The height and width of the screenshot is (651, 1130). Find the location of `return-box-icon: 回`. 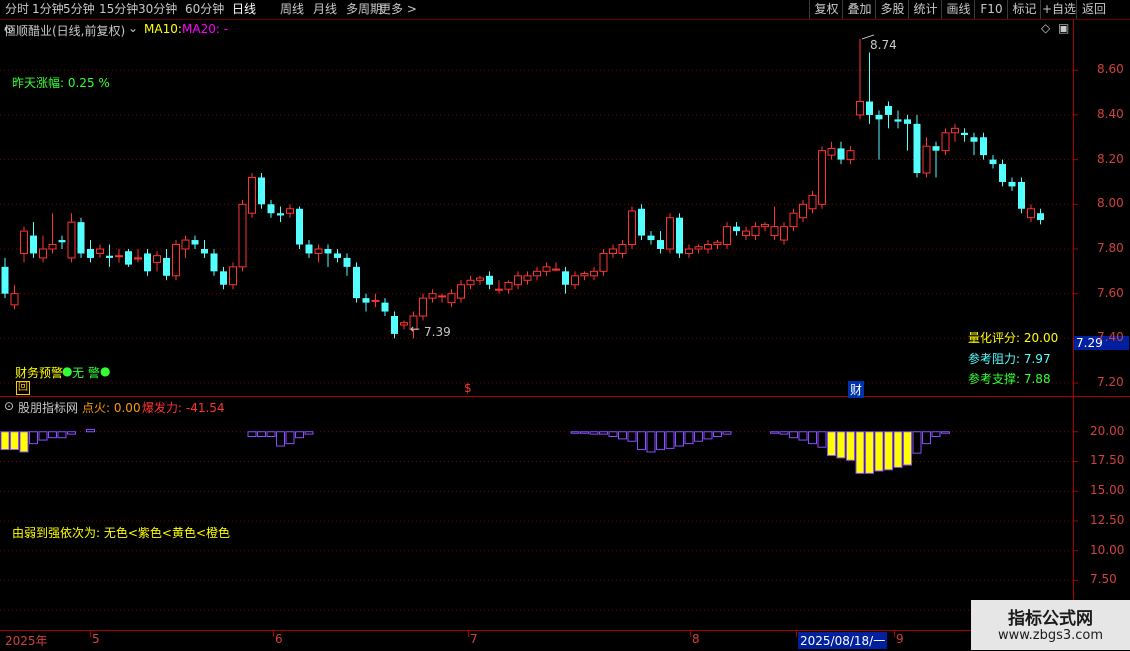

return-box-icon: 回 is located at coordinates (23, 388).